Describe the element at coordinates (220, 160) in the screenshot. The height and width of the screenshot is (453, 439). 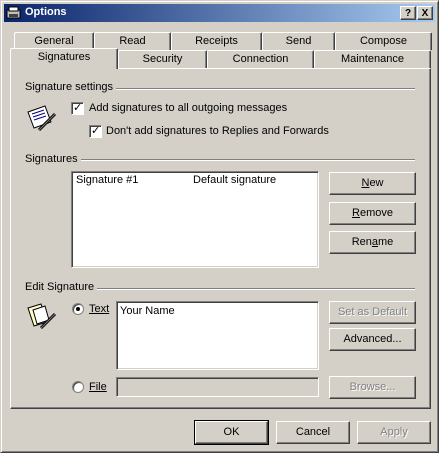
I see `divider` at that location.